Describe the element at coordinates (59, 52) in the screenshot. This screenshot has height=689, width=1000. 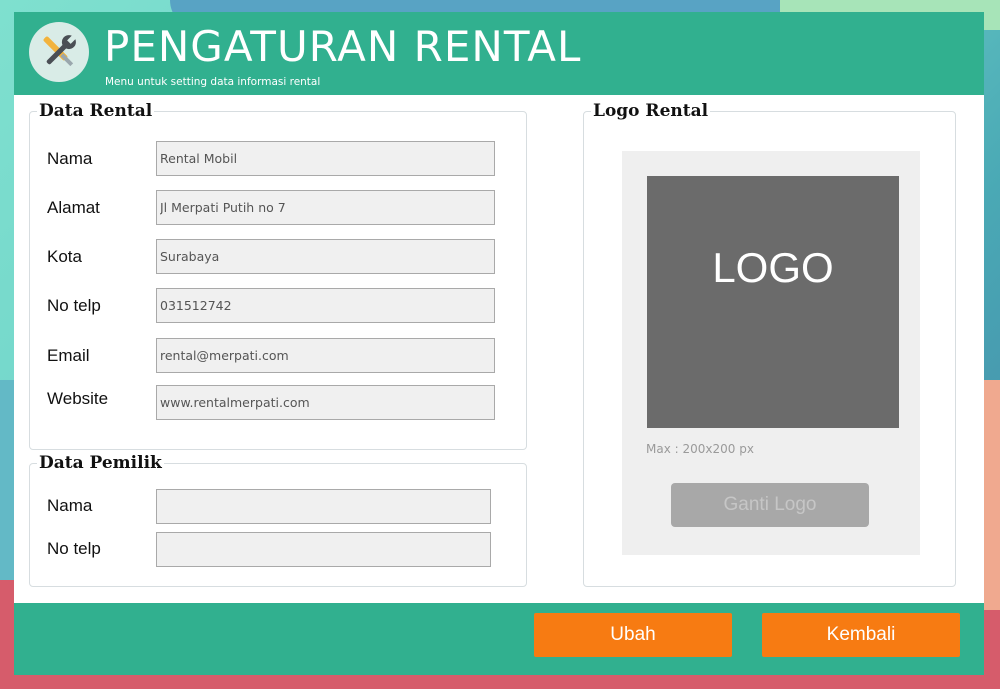
I see `tools-icon` at that location.